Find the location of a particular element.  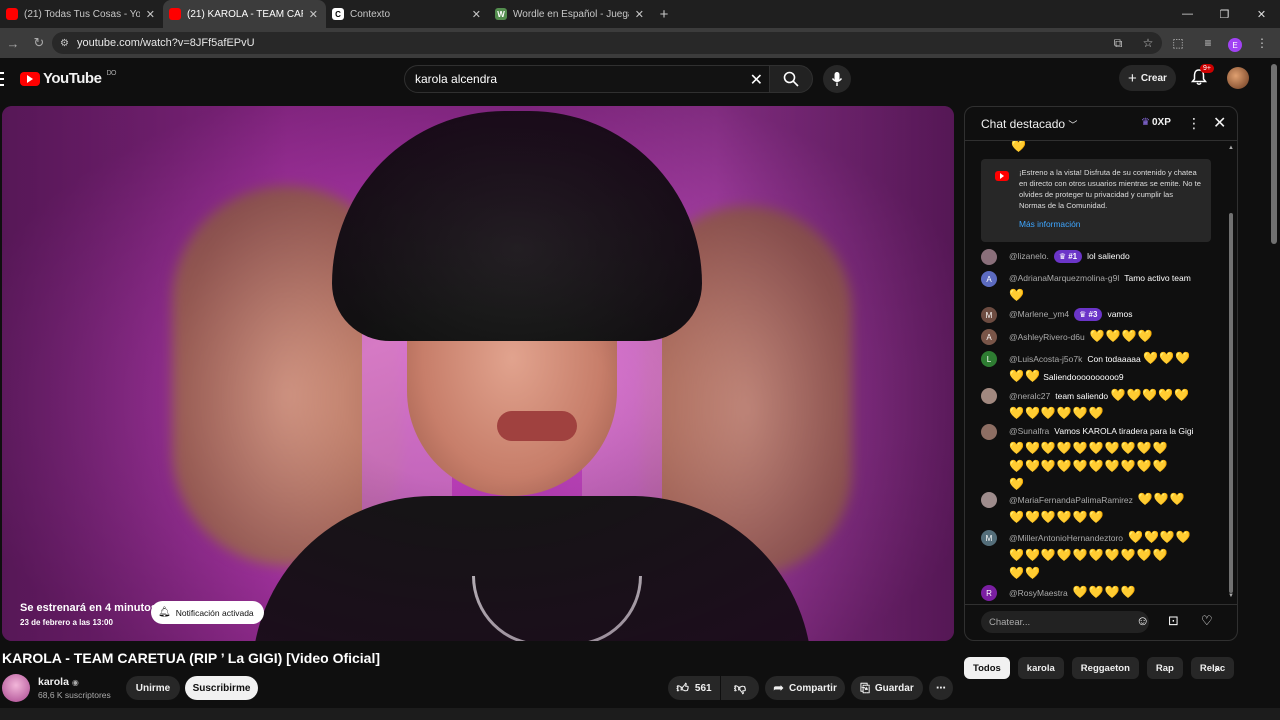

tab-karola: (21) KAROLA - TEAM CARETUA ✕ is located at coordinates (244, 14).